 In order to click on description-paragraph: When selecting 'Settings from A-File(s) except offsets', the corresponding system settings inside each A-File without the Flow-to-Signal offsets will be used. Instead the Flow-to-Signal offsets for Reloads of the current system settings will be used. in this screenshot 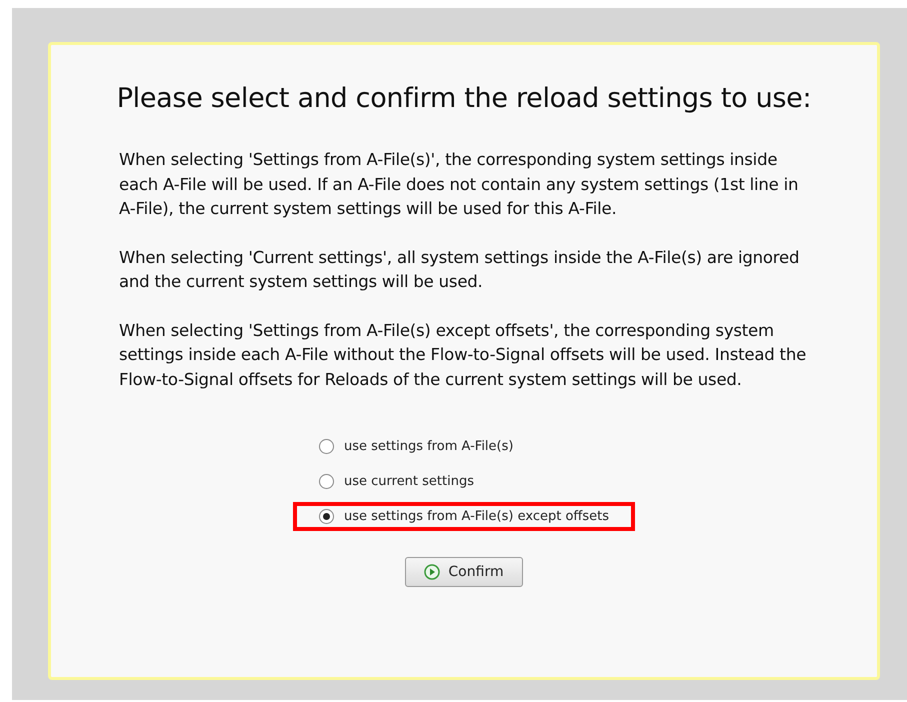, I will do `click(463, 355)`.